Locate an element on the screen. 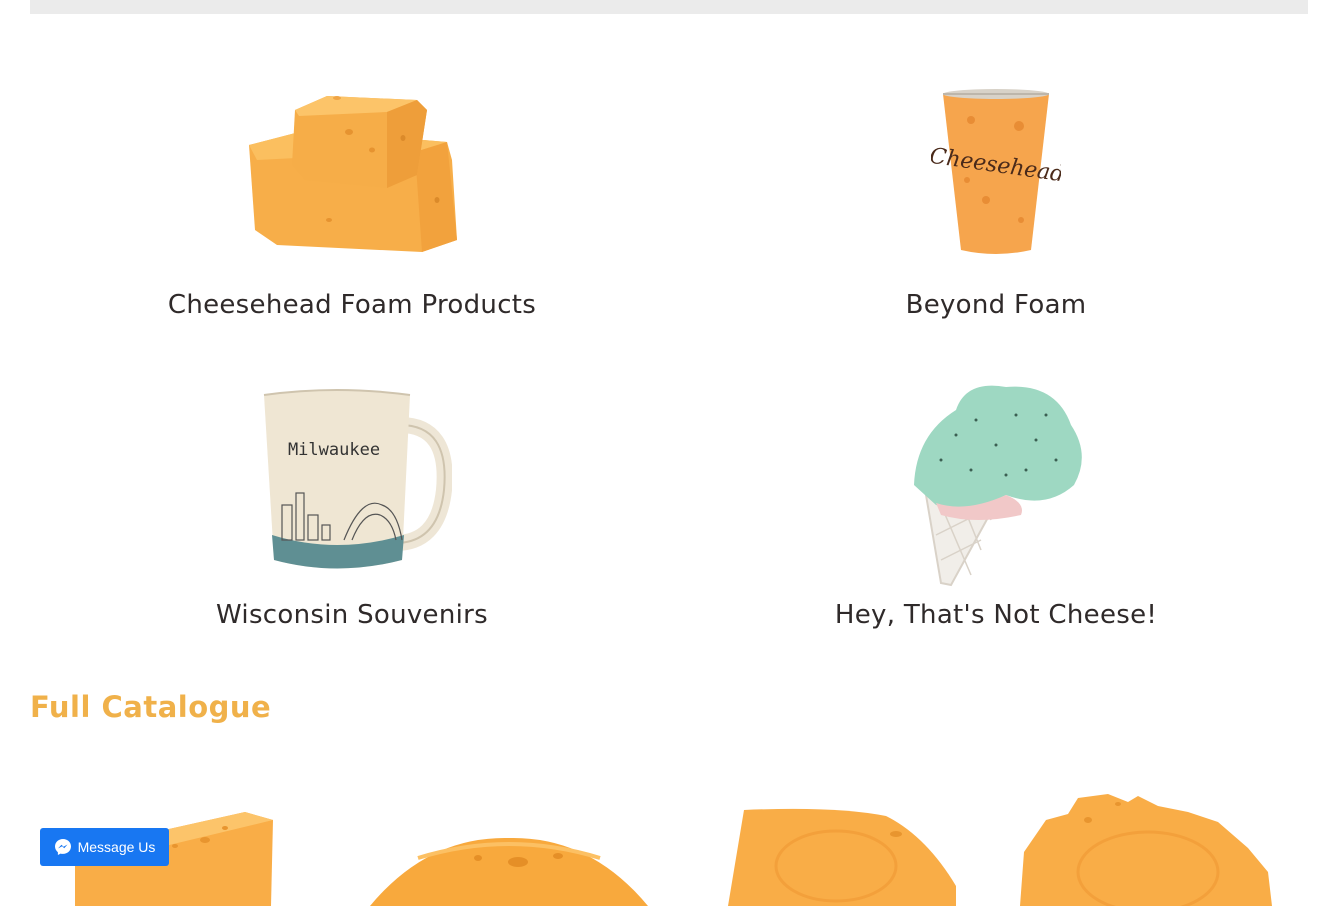 Image resolution: width=1338 pixels, height=911 pixels. category-not-cheese: Hey, That's Not Cheese! is located at coordinates (996, 507).